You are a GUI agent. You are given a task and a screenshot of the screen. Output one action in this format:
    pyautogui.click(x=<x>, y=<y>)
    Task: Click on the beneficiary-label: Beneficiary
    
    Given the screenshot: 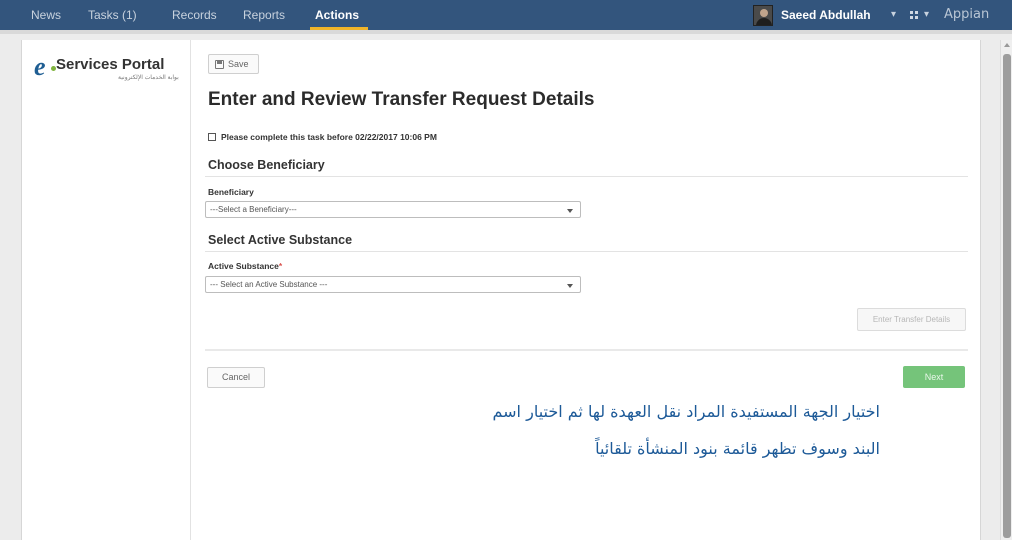 What is the action you would take?
    pyautogui.click(x=231, y=192)
    